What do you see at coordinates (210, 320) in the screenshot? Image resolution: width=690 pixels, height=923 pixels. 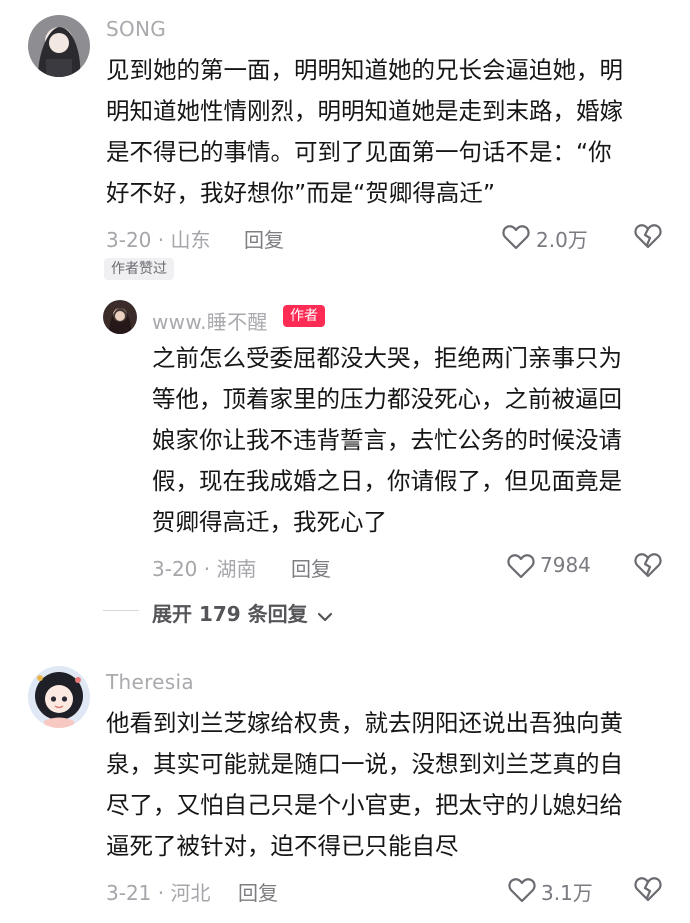 I see `reply-username: www.睡不醒` at bounding box center [210, 320].